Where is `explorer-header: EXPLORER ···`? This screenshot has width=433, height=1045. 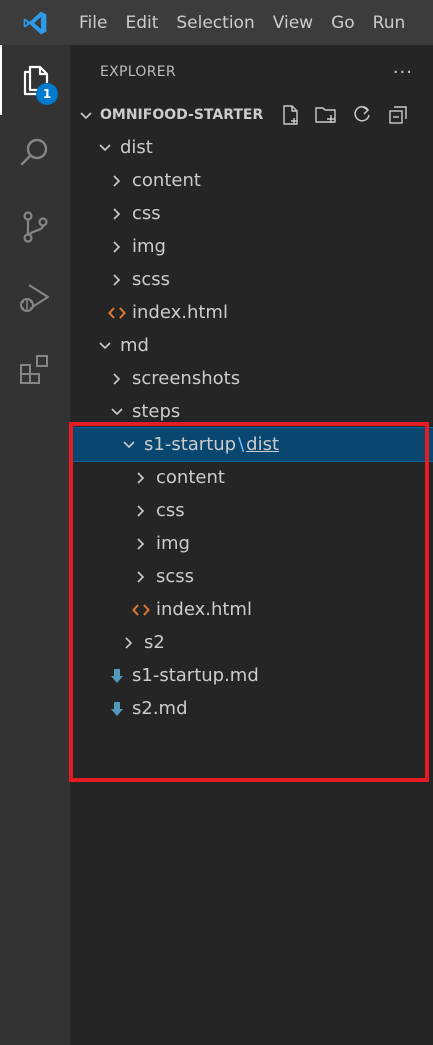
explorer-header: EXPLORER ··· is located at coordinates (251, 72).